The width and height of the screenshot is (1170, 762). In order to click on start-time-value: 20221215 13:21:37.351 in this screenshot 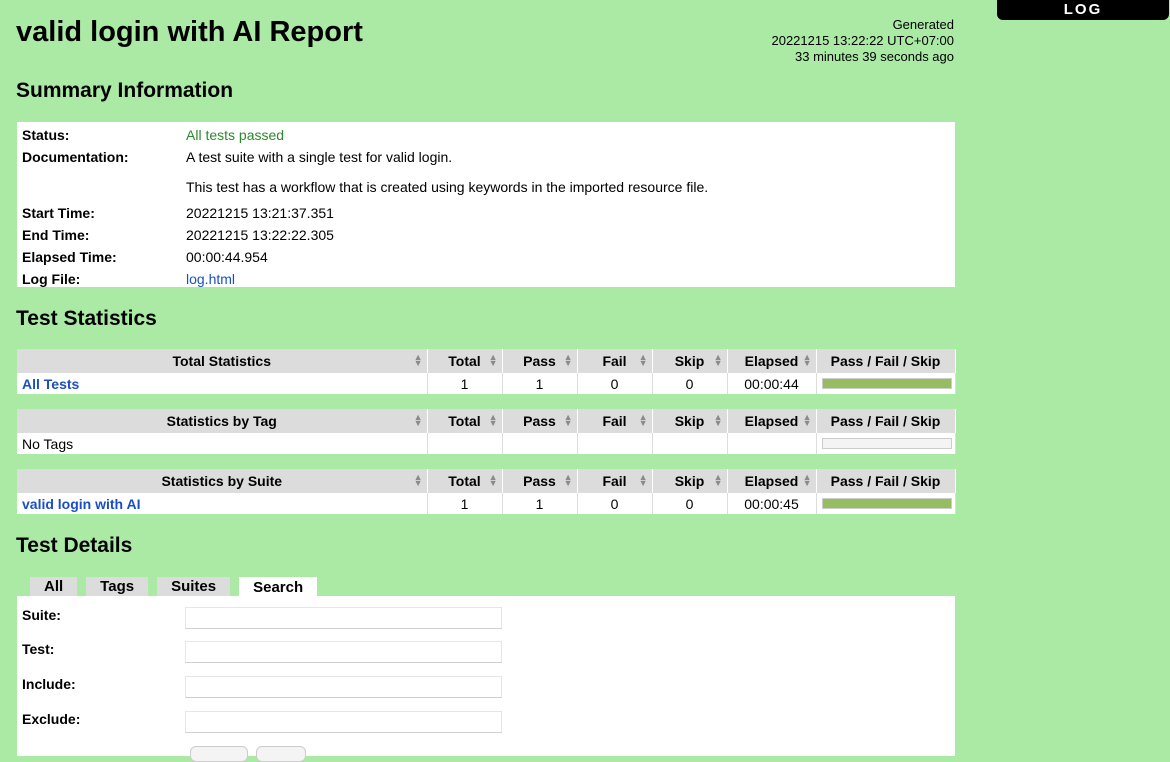, I will do `click(260, 213)`.